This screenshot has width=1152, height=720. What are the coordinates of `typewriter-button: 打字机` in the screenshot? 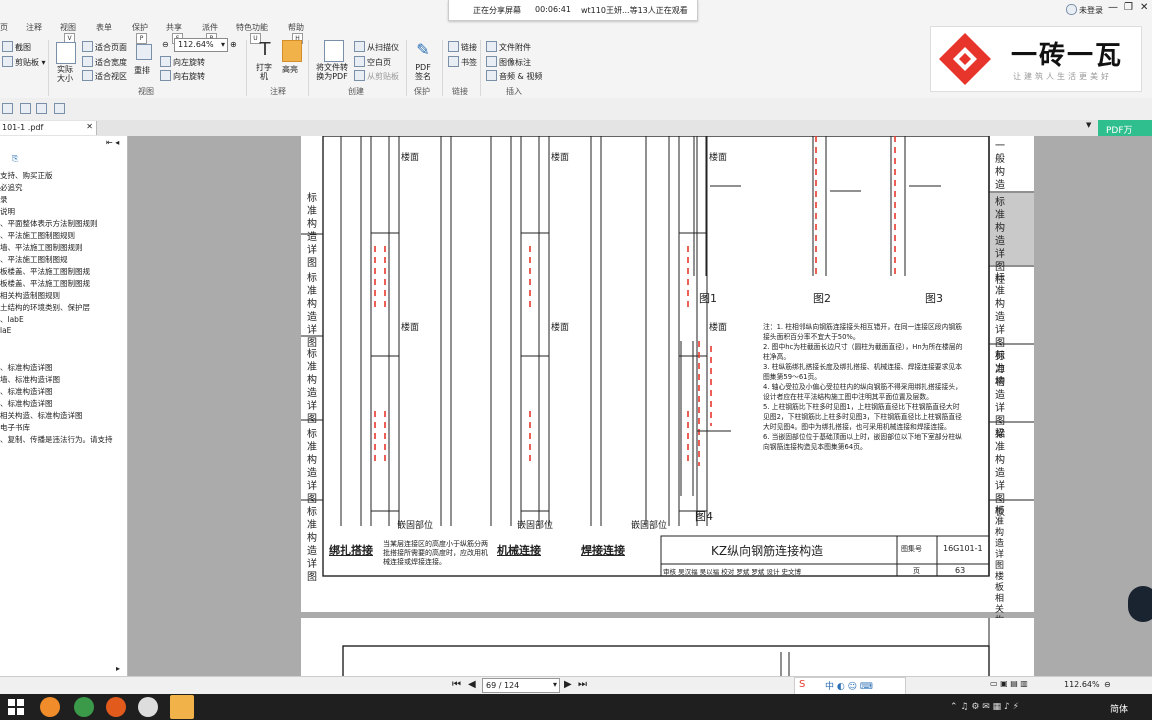 It's located at (264, 72).